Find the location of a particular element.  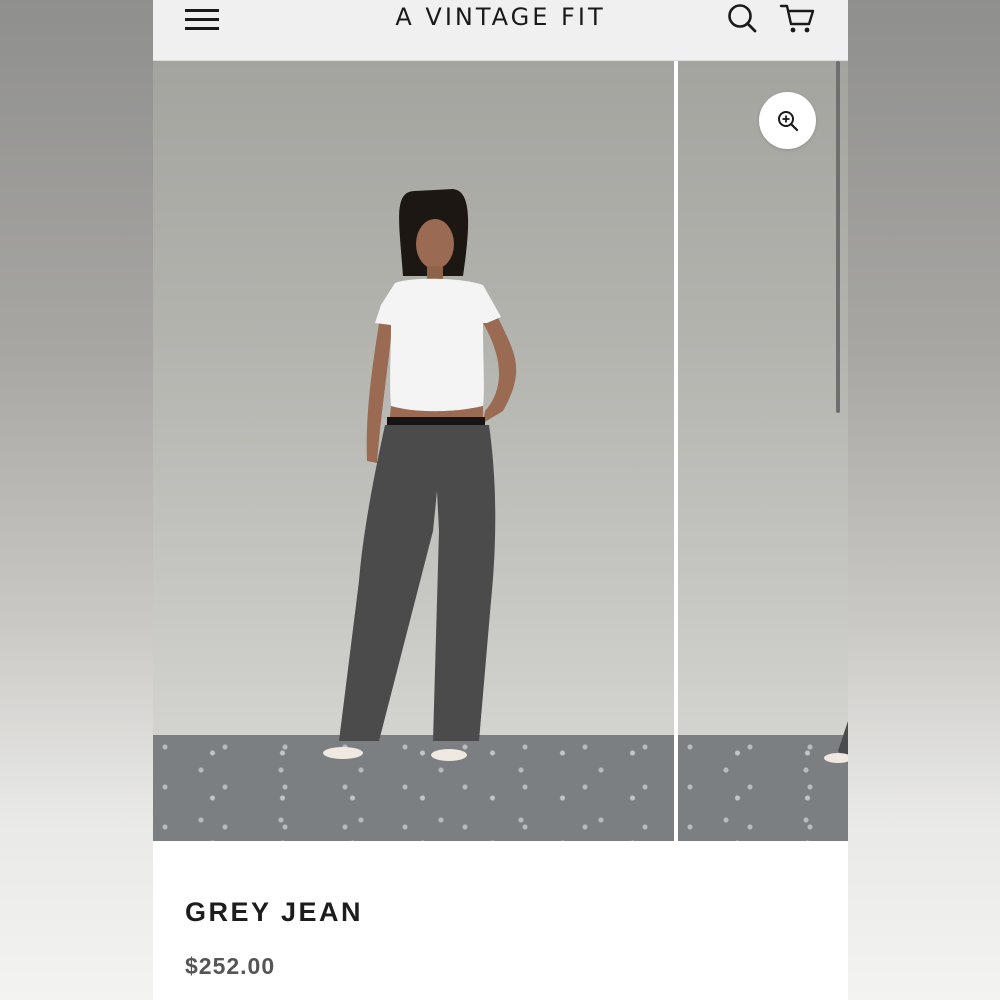

product-title: GREY JEAN is located at coordinates (274, 912).